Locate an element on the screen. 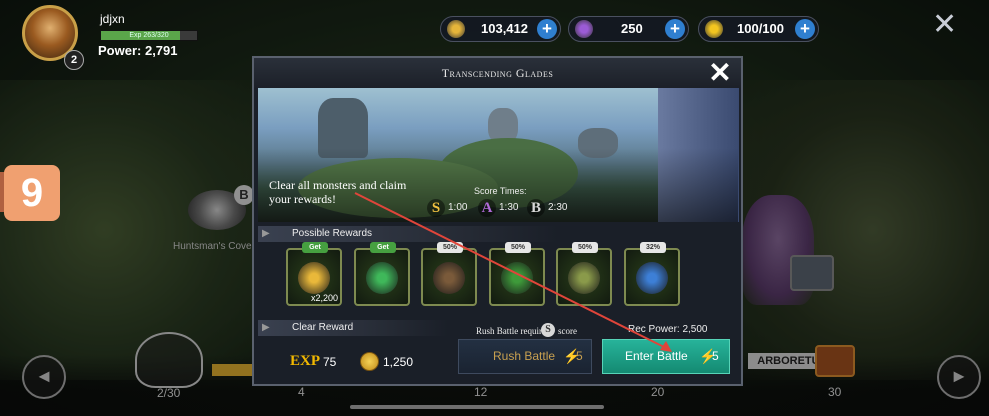 This screenshot has width=989, height=416. enter-battle-cost: 5 is located at coordinates (715, 356).